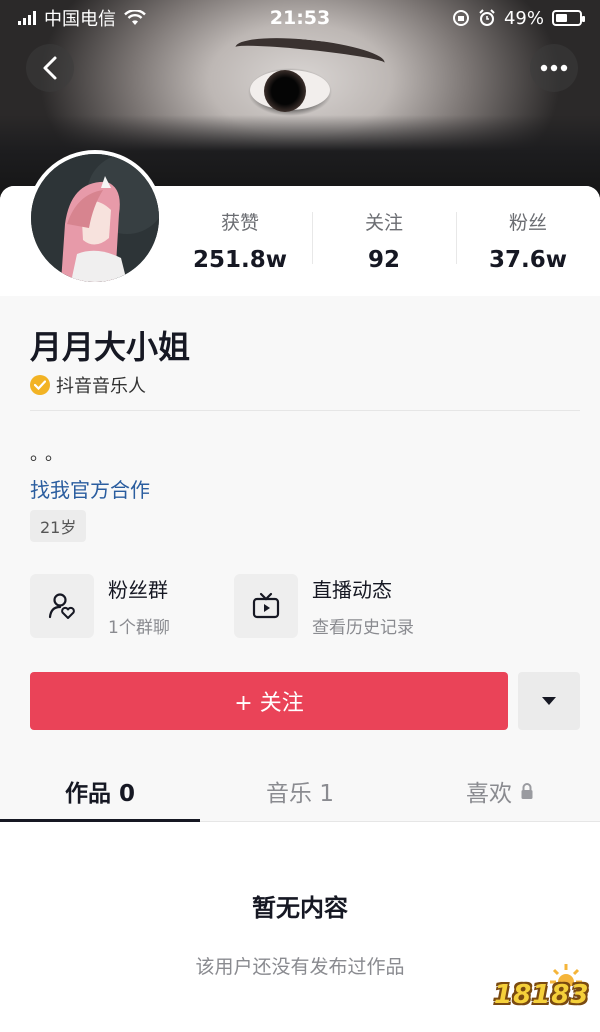  What do you see at coordinates (568, 18) in the screenshot?
I see `battery-icon` at bounding box center [568, 18].